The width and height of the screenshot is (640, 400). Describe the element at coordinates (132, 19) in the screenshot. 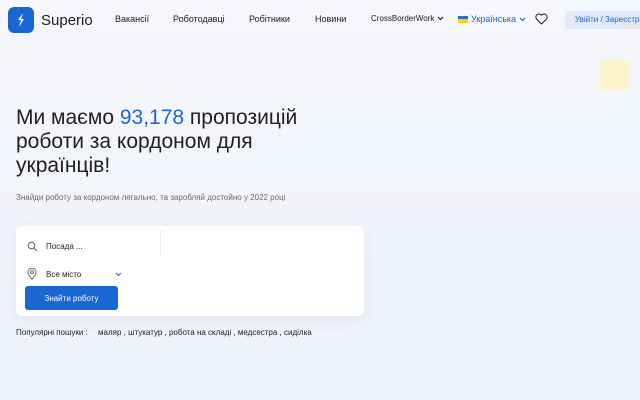

I see `nav-item-vacancies: Вакансії` at that location.